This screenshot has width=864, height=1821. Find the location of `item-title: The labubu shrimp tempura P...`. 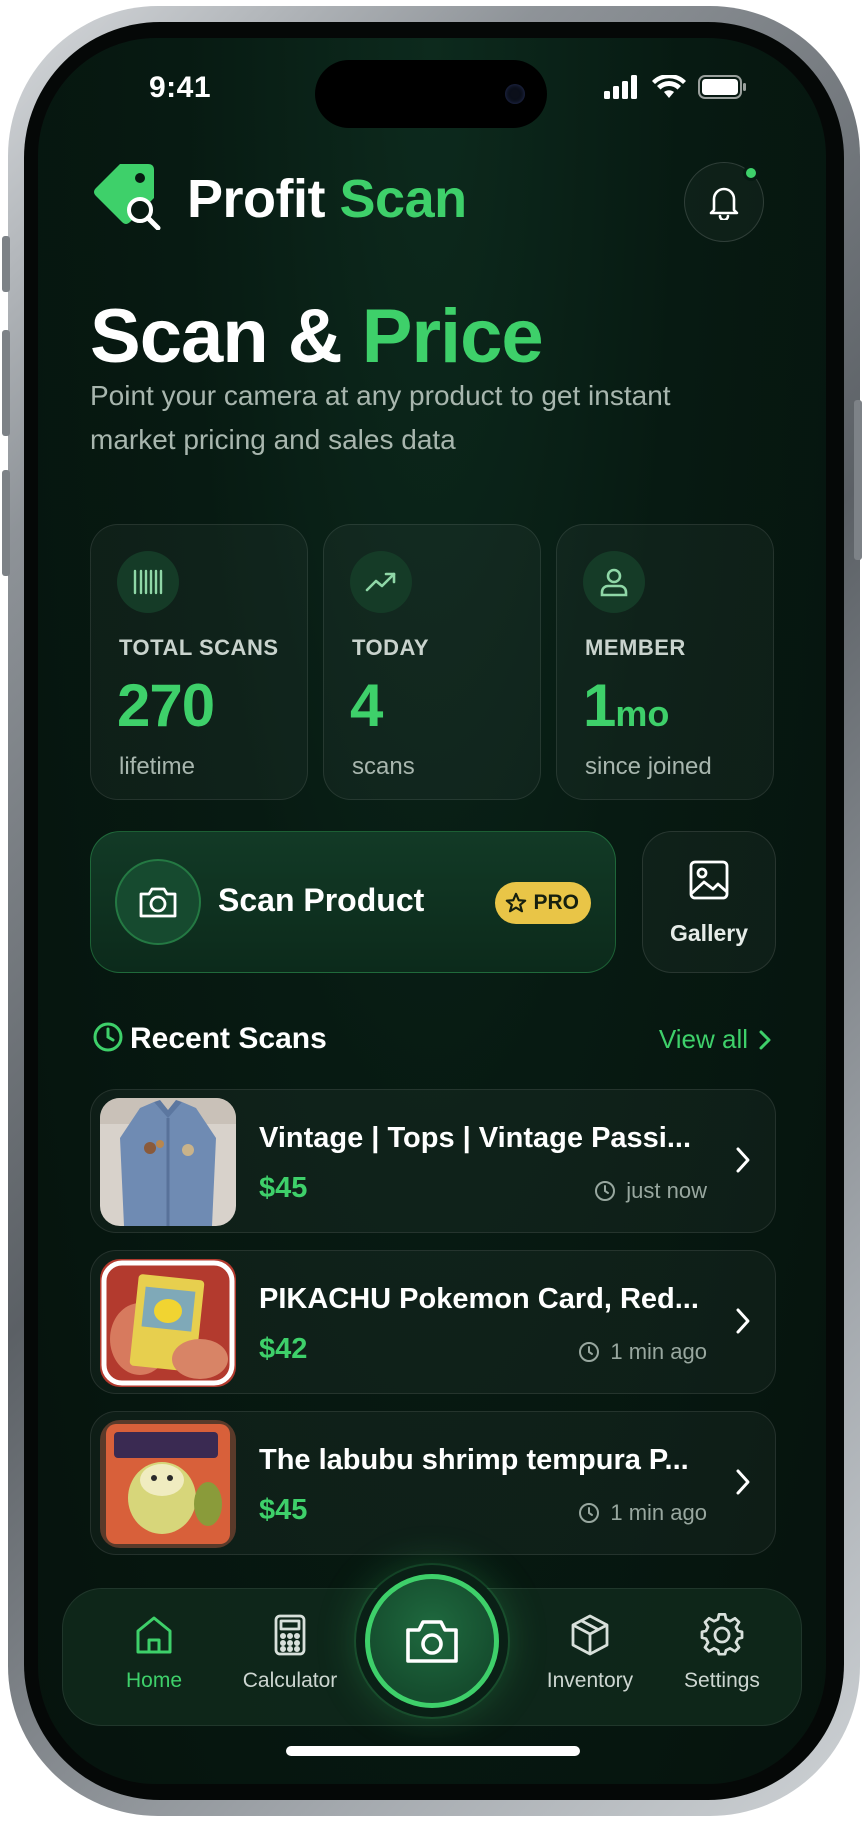

item-title: The labubu shrimp tempura P... is located at coordinates (474, 1460).